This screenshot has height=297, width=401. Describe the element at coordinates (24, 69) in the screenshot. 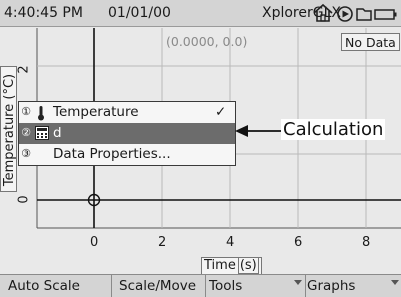

I see `y-tick-label: 2` at that location.